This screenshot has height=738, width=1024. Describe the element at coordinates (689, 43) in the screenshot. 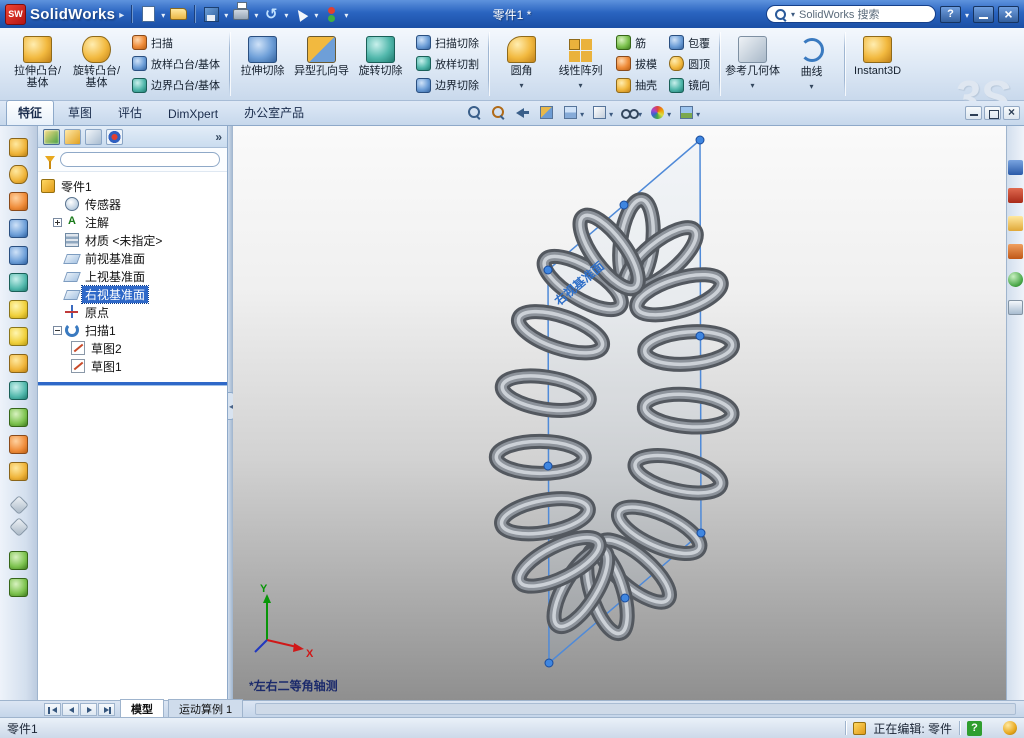

I see `wrap-button: 包覆` at that location.